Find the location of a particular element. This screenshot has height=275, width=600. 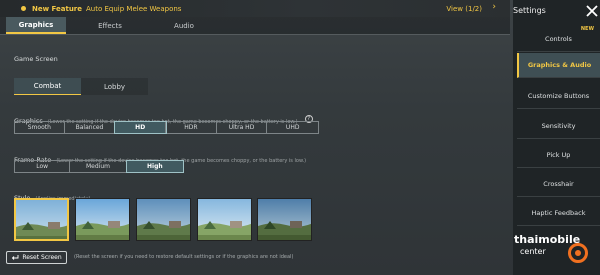

sidebar-item-label: Graphics & Audio is located at coordinates (559, 65).